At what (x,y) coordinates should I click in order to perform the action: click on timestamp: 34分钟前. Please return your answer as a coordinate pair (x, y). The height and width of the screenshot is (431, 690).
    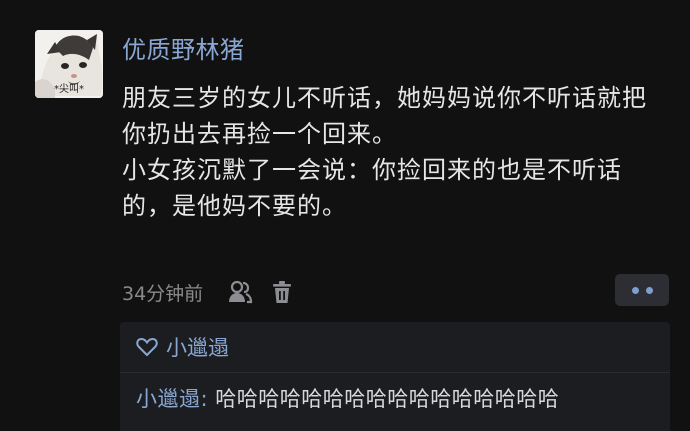
    Looking at the image, I should click on (163, 293).